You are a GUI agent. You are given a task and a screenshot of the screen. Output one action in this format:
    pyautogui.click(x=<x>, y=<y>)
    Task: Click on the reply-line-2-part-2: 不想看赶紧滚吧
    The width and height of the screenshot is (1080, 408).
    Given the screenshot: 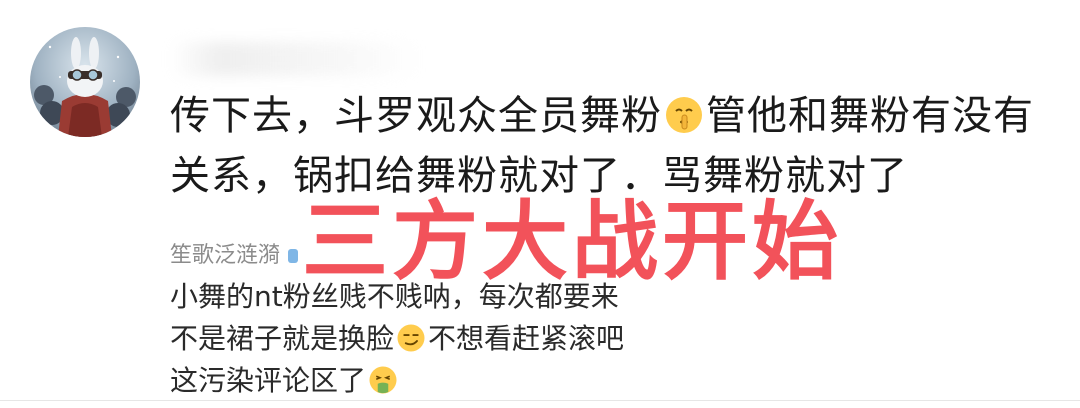 What is the action you would take?
    pyautogui.click(x=526, y=338)
    